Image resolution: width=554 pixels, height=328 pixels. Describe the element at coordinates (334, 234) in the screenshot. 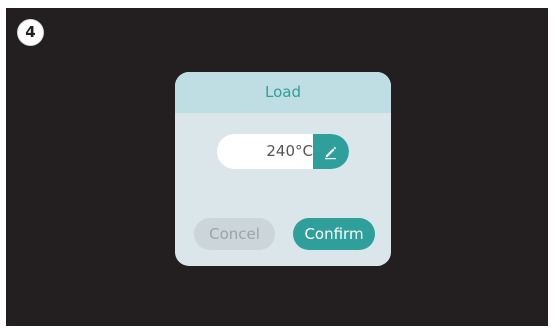

I see `confirm-button: Confirm` at that location.